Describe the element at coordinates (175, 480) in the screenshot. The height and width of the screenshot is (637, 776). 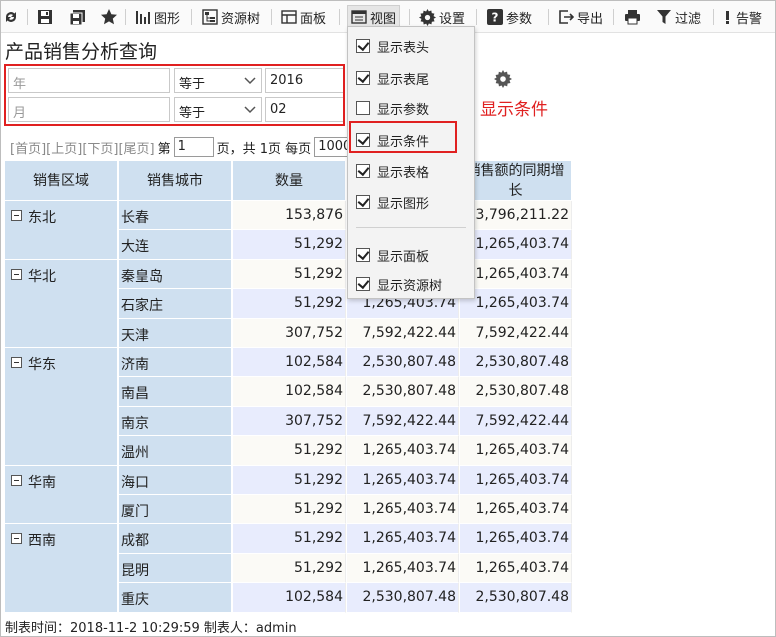
I see `city-cell: 海口` at that location.